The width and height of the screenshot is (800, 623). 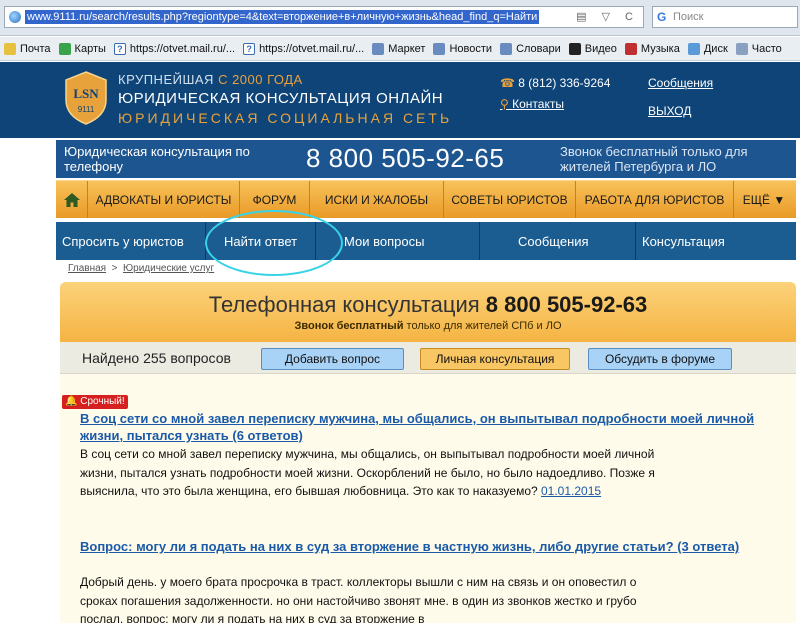 I want to click on logo-shield-icon: LSN 9111, so click(x=86, y=98).